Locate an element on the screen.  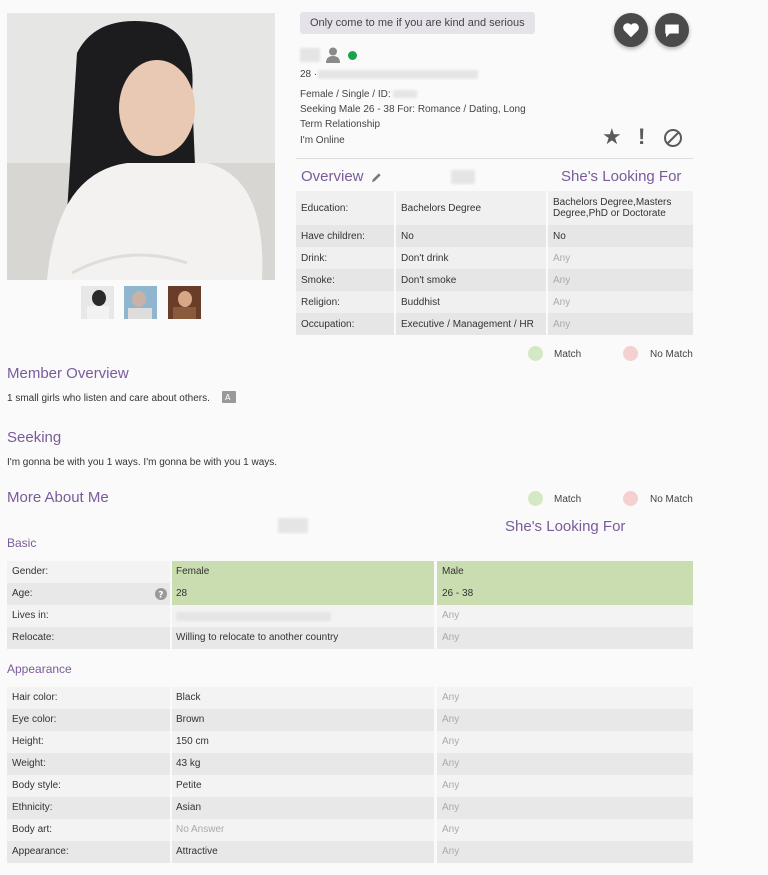
table-row: Smoke: Don't smoke Any is located at coordinates (494, 280).